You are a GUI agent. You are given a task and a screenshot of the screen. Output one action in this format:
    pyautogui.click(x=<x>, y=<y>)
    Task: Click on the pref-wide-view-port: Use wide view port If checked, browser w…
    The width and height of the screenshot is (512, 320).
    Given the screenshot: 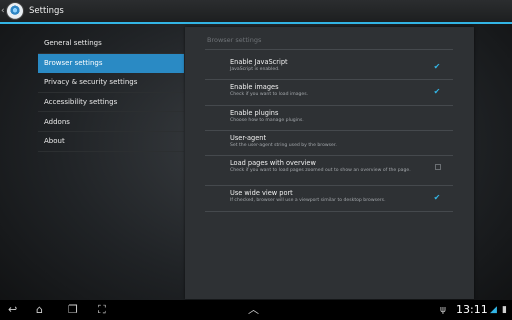 What is the action you would take?
    pyautogui.click(x=329, y=199)
    